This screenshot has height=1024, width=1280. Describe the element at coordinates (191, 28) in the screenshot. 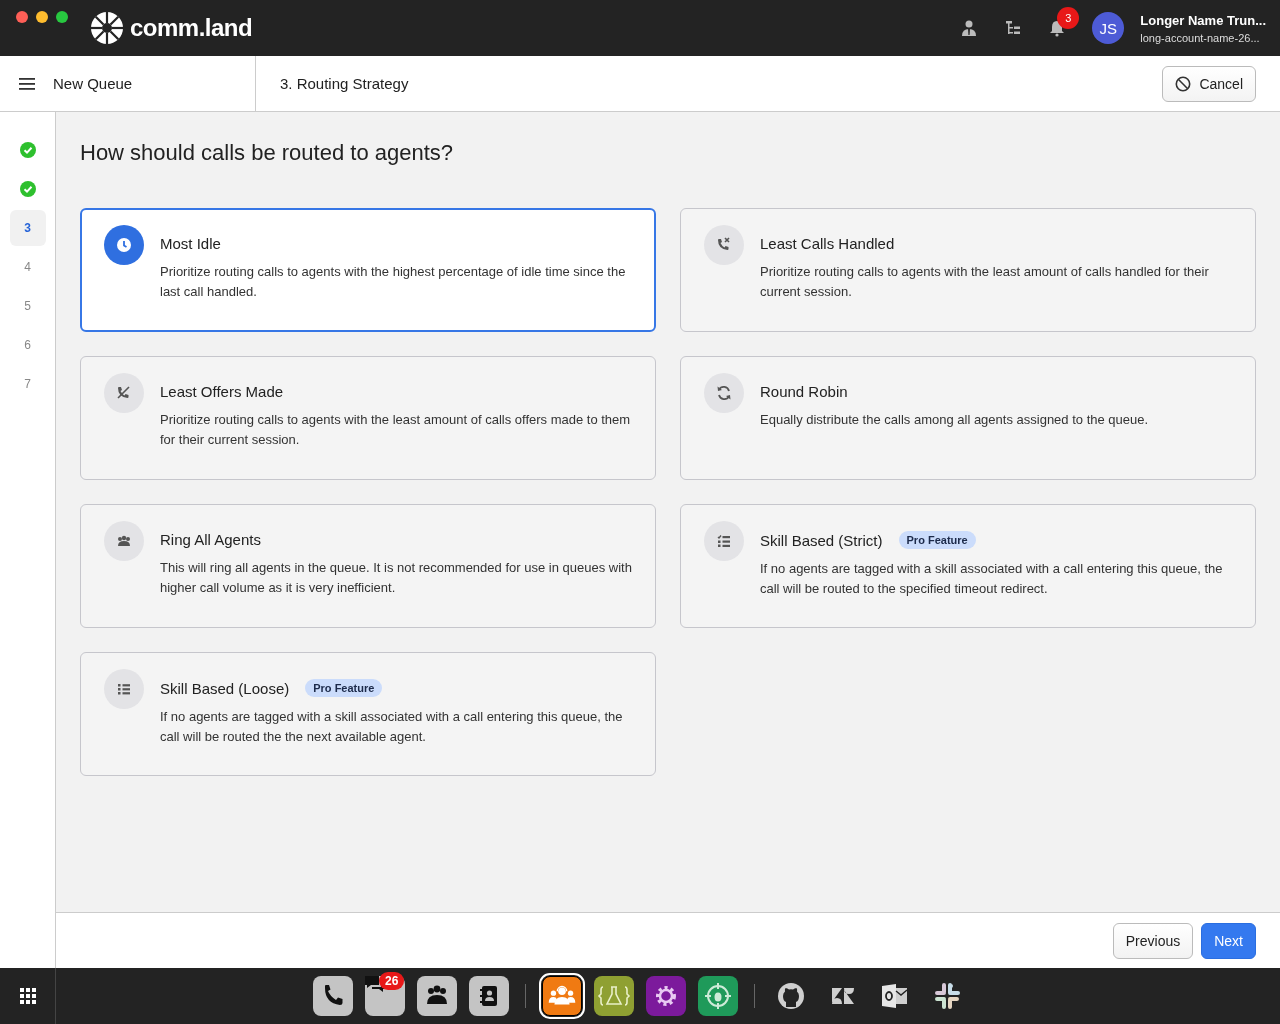

I see `brand-name: comm.land` at that location.